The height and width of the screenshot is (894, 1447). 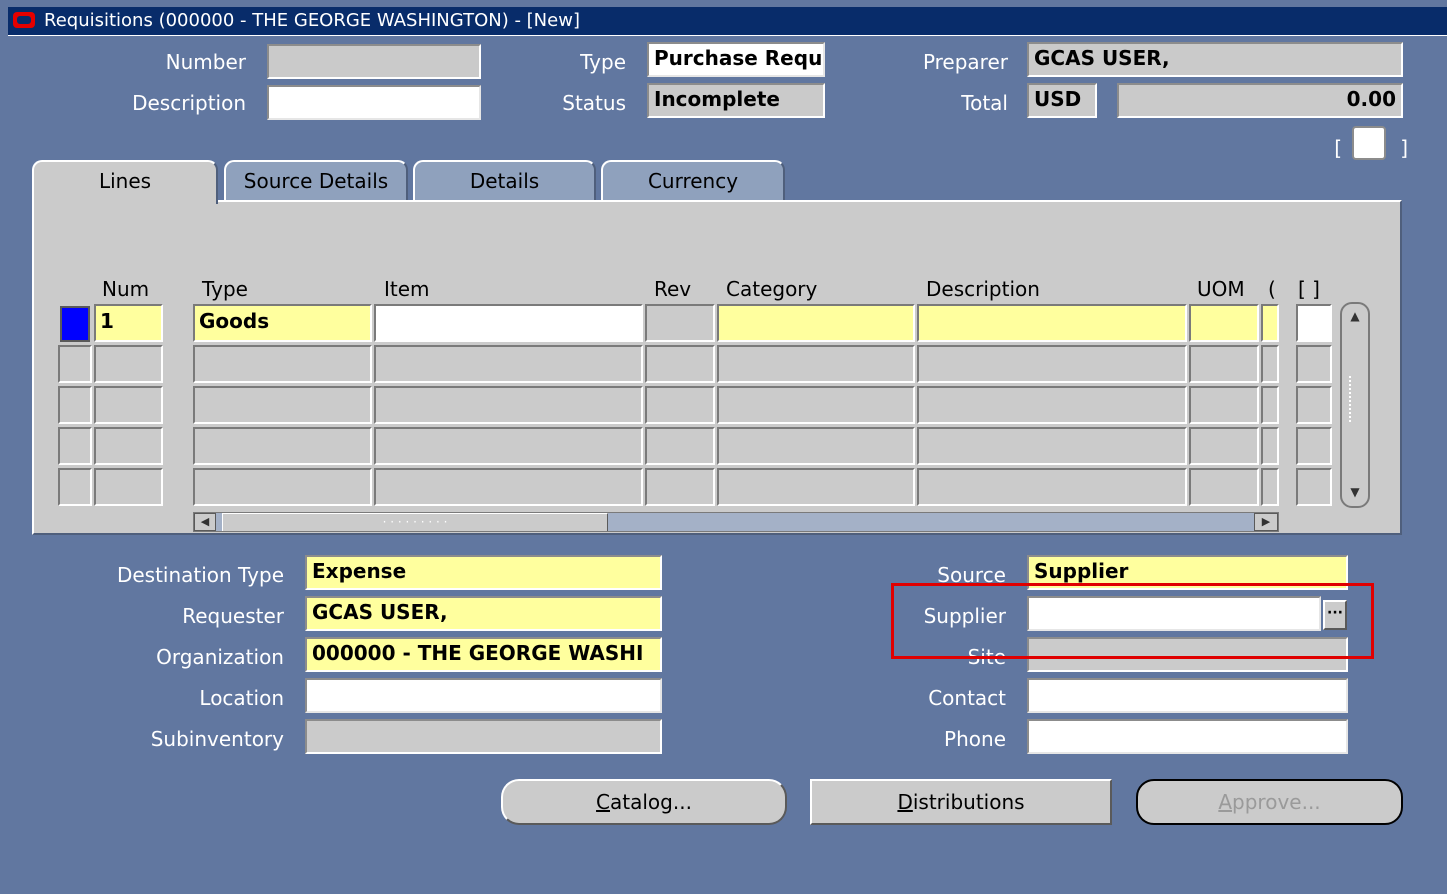 I want to click on description-label: Description, so click(x=189, y=103).